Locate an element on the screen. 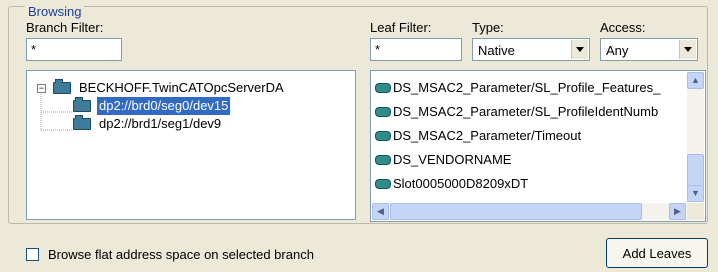  leaf-label: Slot0005000D8209xDT is located at coordinates (461, 183).